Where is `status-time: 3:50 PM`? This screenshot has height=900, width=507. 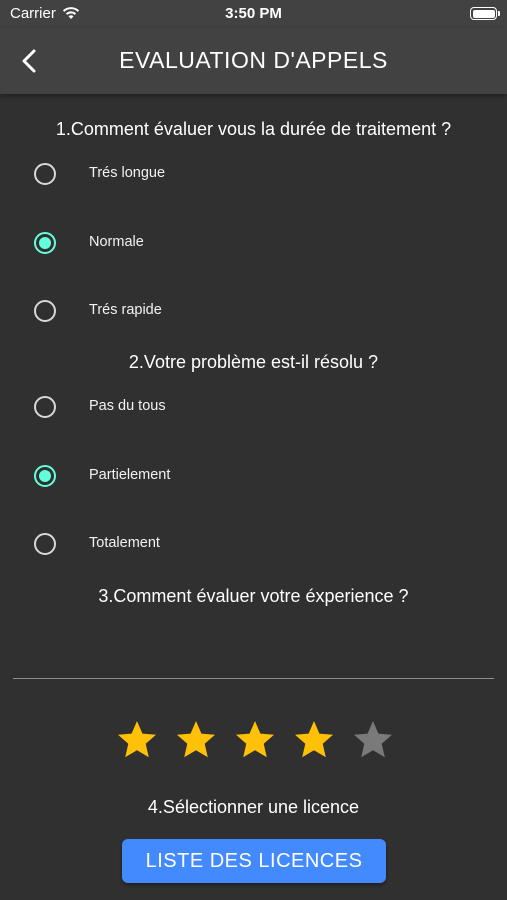 status-time: 3:50 PM is located at coordinates (253, 13).